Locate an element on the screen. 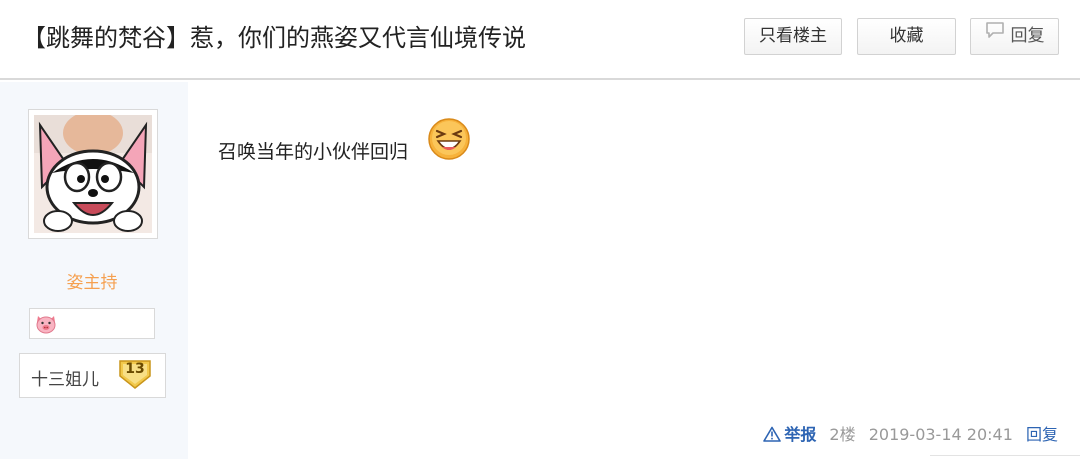 The image size is (1080, 459). reply-button: 回复 is located at coordinates (1014, 36).